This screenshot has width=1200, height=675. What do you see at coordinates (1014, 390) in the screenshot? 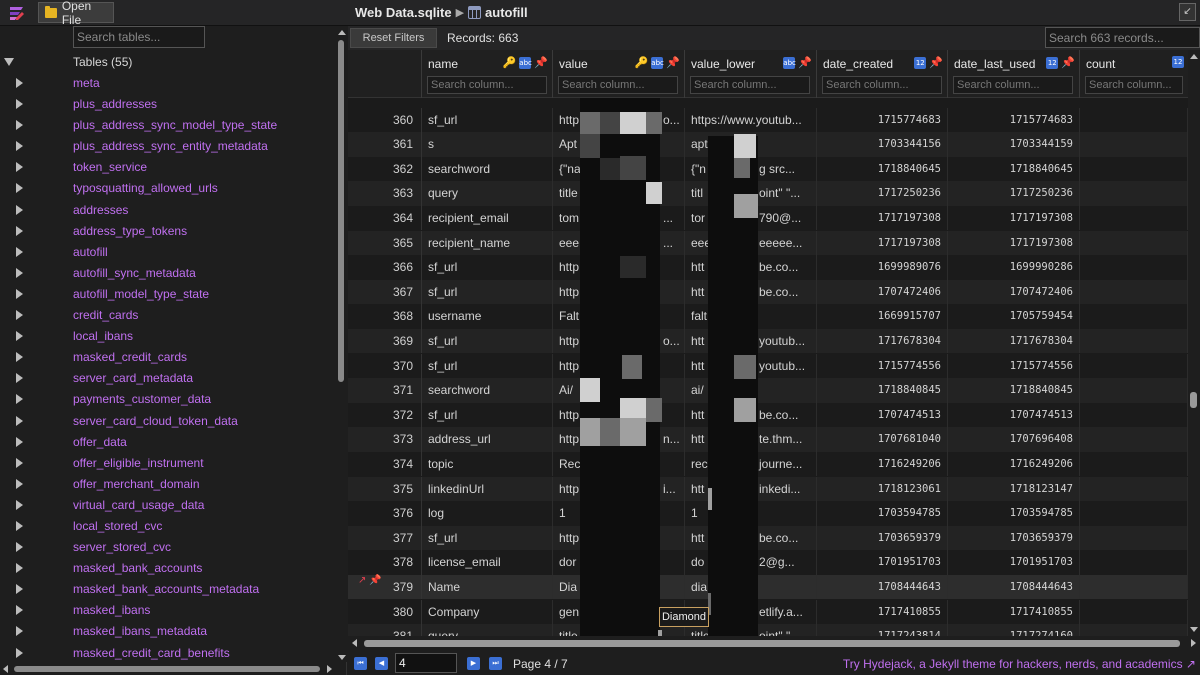
I see `cell-date-last-used: 1718840845` at bounding box center [1014, 390].